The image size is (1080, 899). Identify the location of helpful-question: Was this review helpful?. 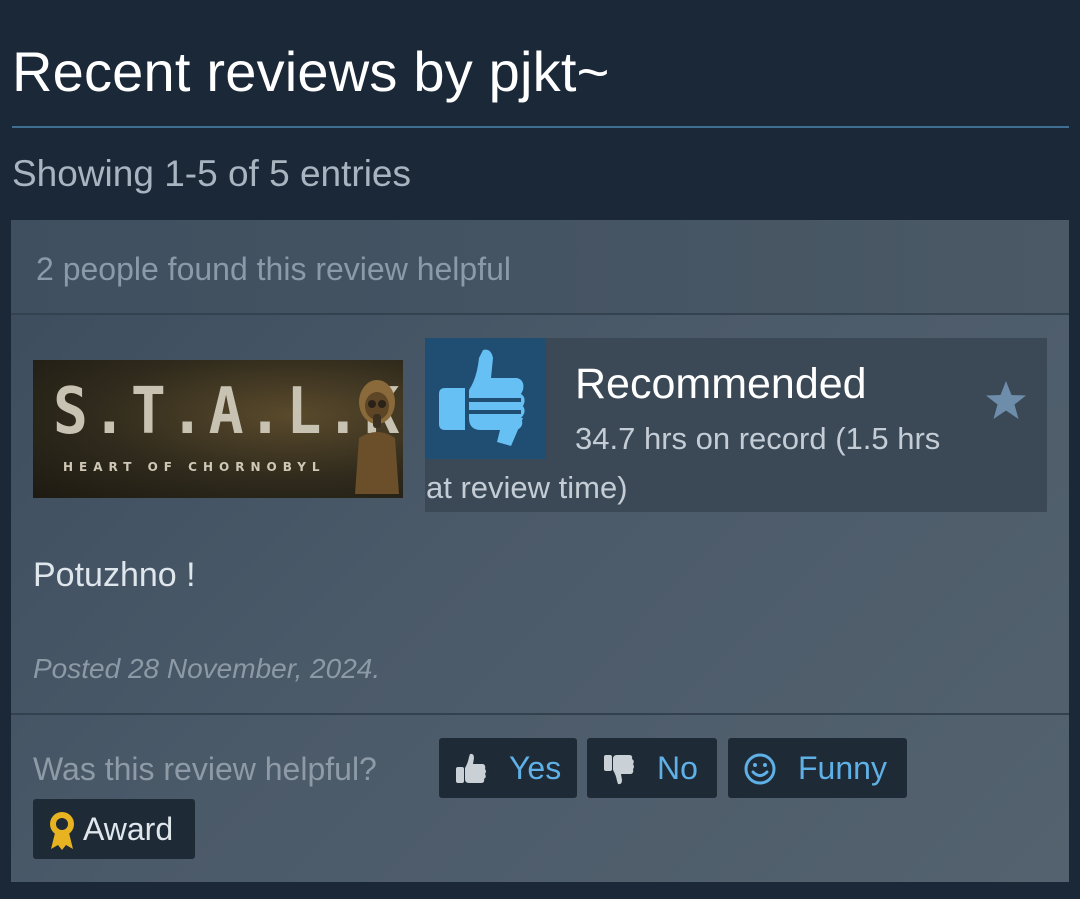
(205, 769).